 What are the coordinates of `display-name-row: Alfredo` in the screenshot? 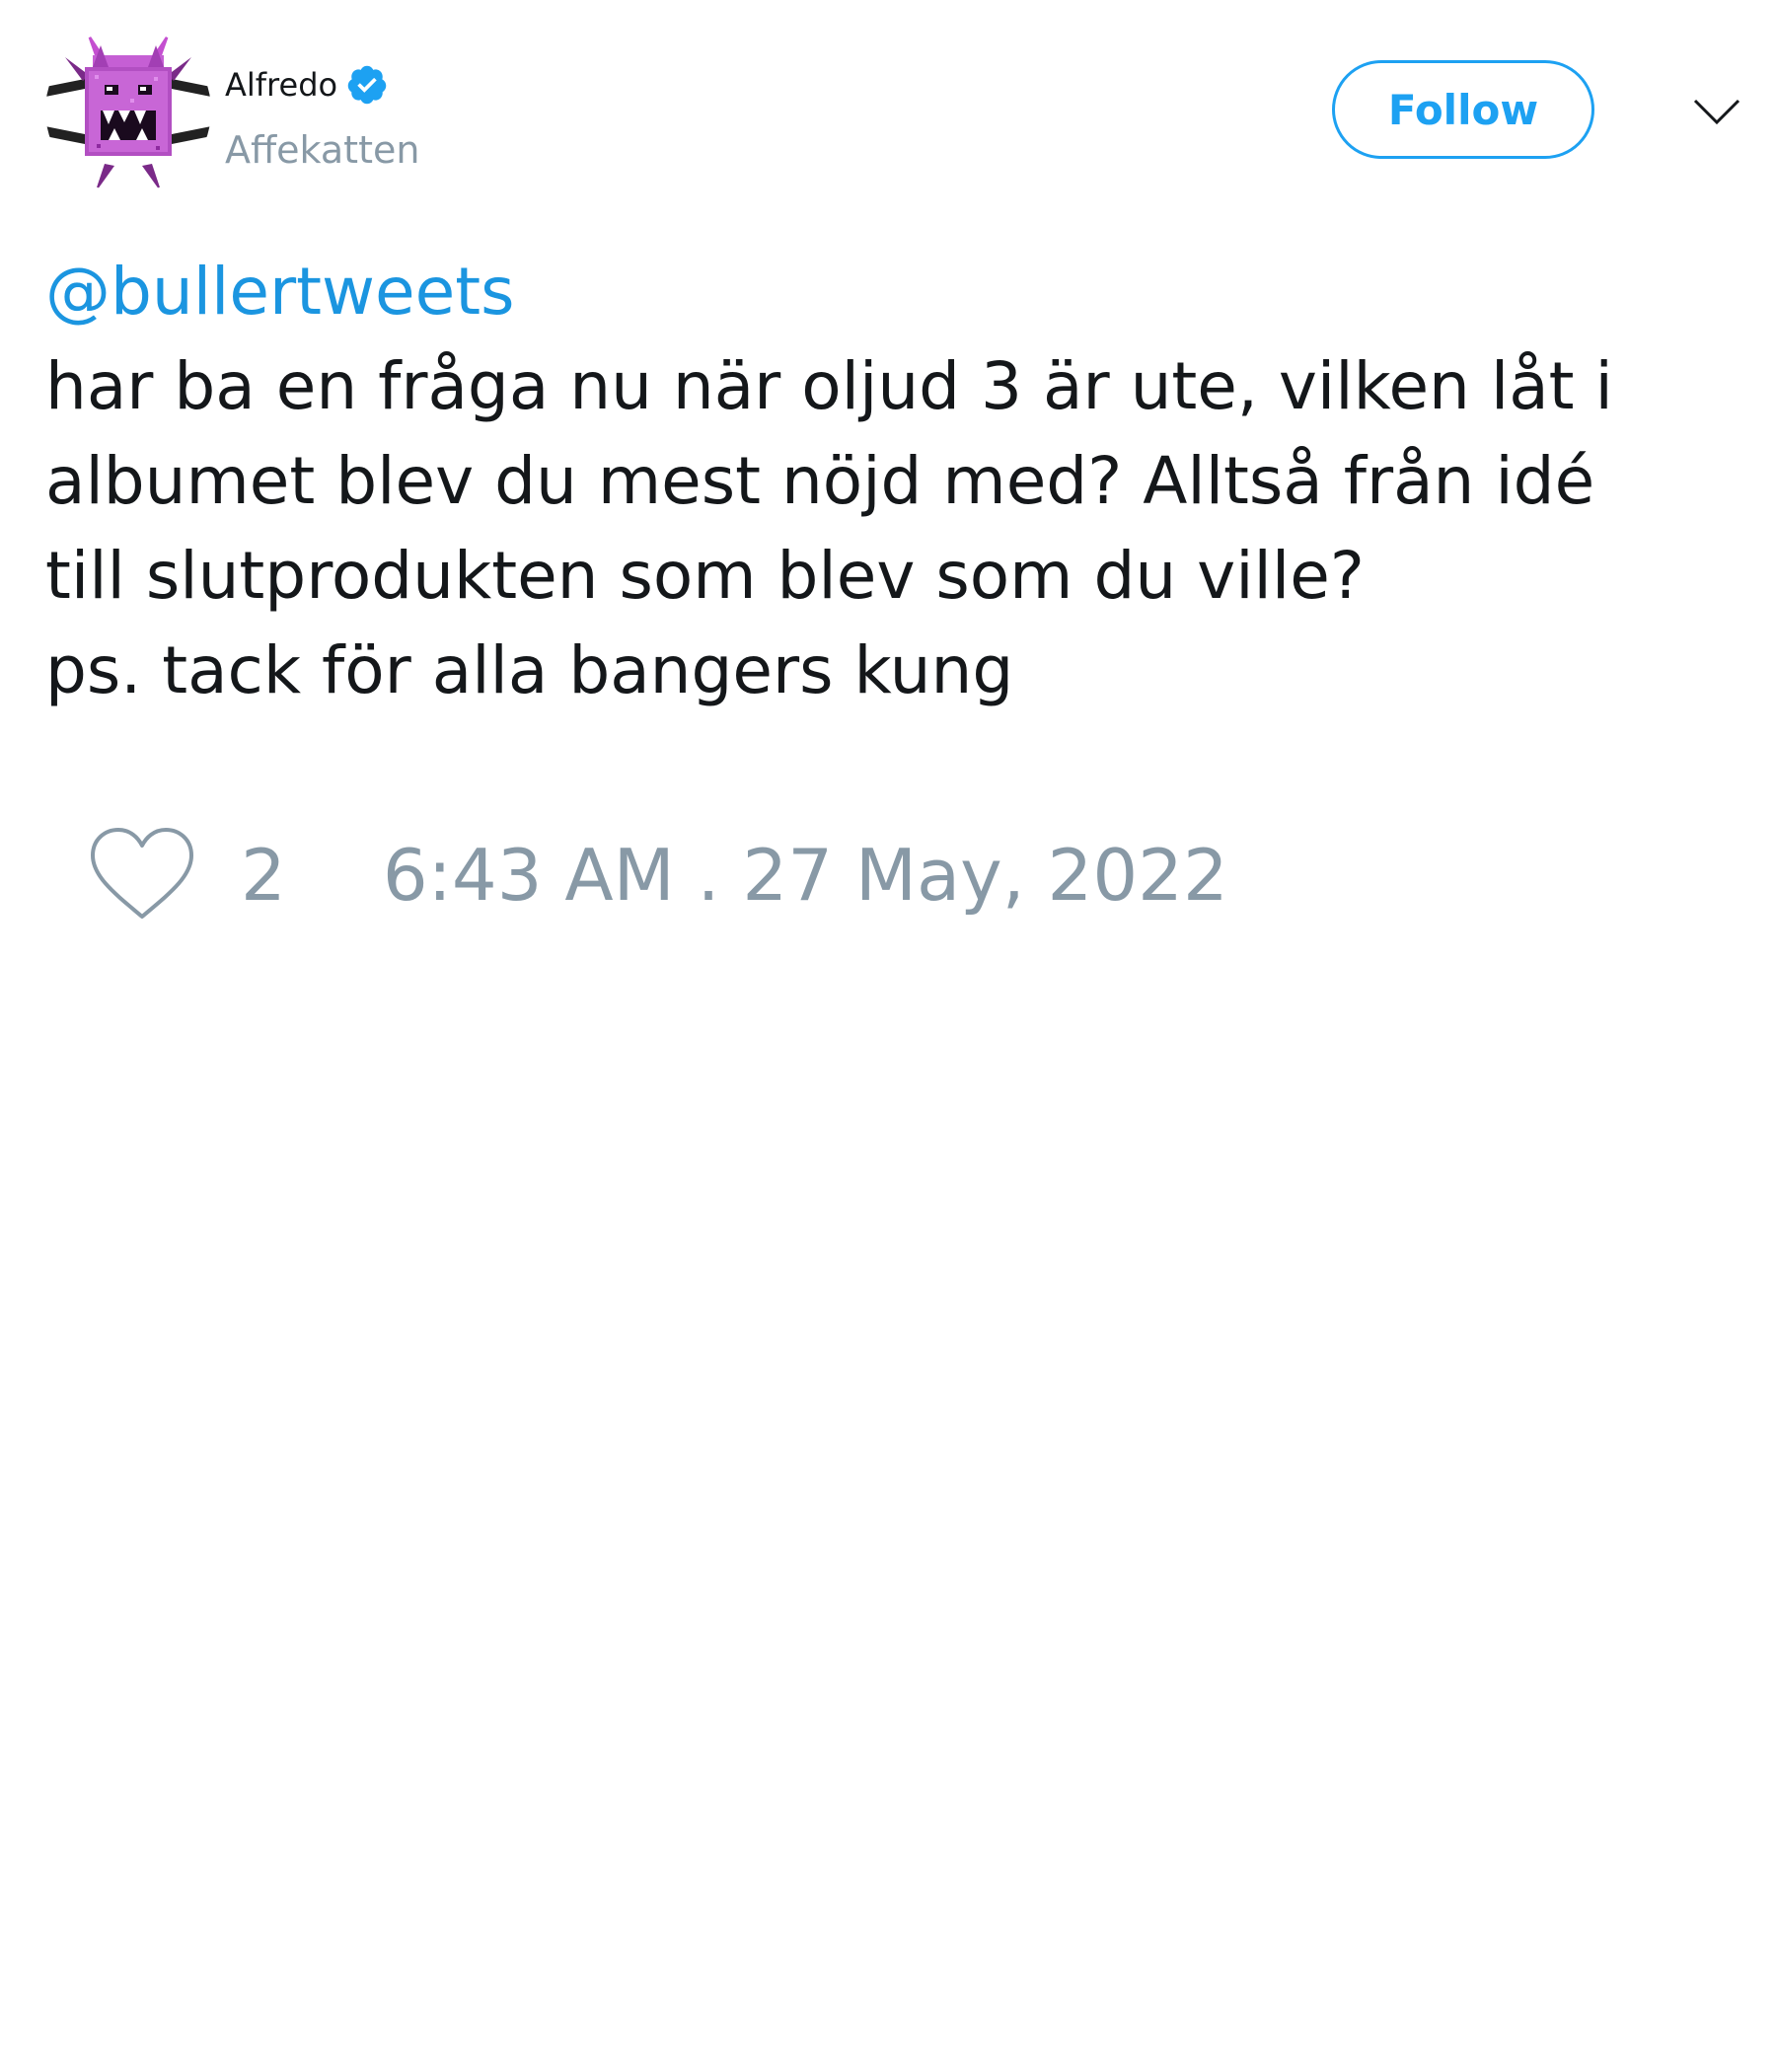 It's located at (307, 85).